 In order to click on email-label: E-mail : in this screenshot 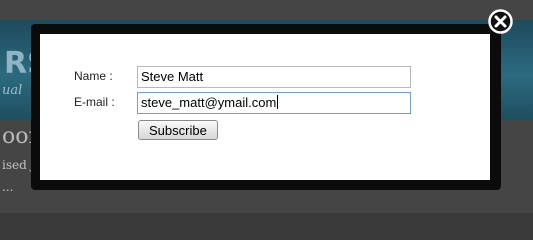, I will do `click(94, 102)`.